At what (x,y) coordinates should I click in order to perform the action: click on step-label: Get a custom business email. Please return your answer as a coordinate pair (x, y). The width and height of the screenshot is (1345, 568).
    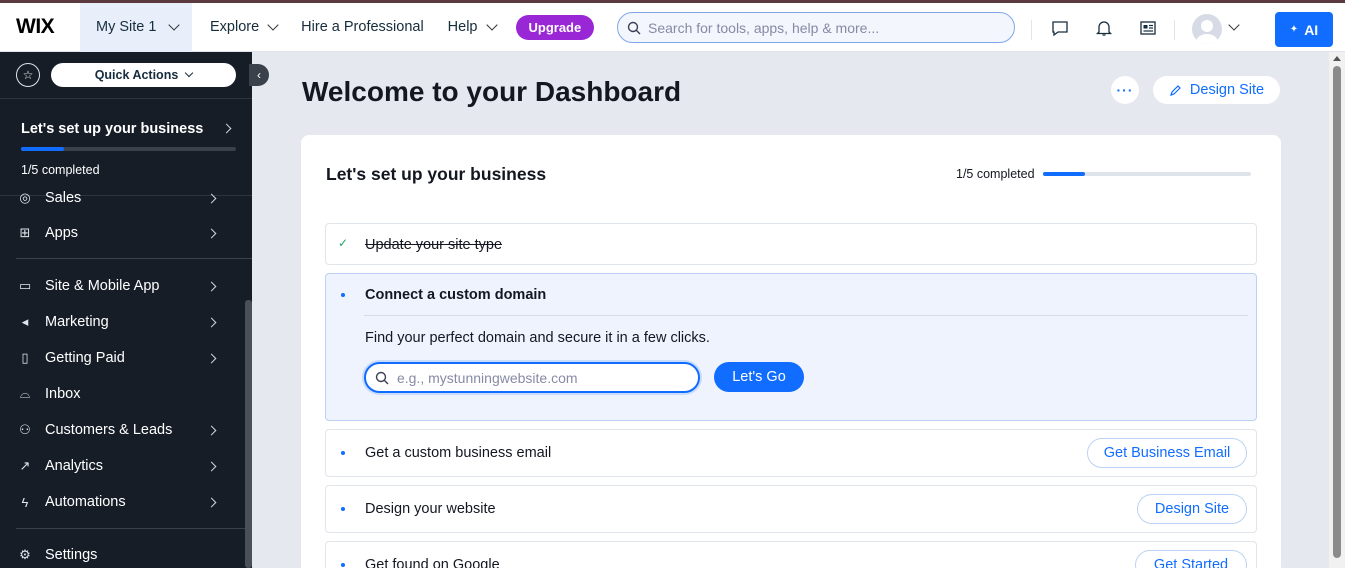
    Looking at the image, I should click on (458, 453).